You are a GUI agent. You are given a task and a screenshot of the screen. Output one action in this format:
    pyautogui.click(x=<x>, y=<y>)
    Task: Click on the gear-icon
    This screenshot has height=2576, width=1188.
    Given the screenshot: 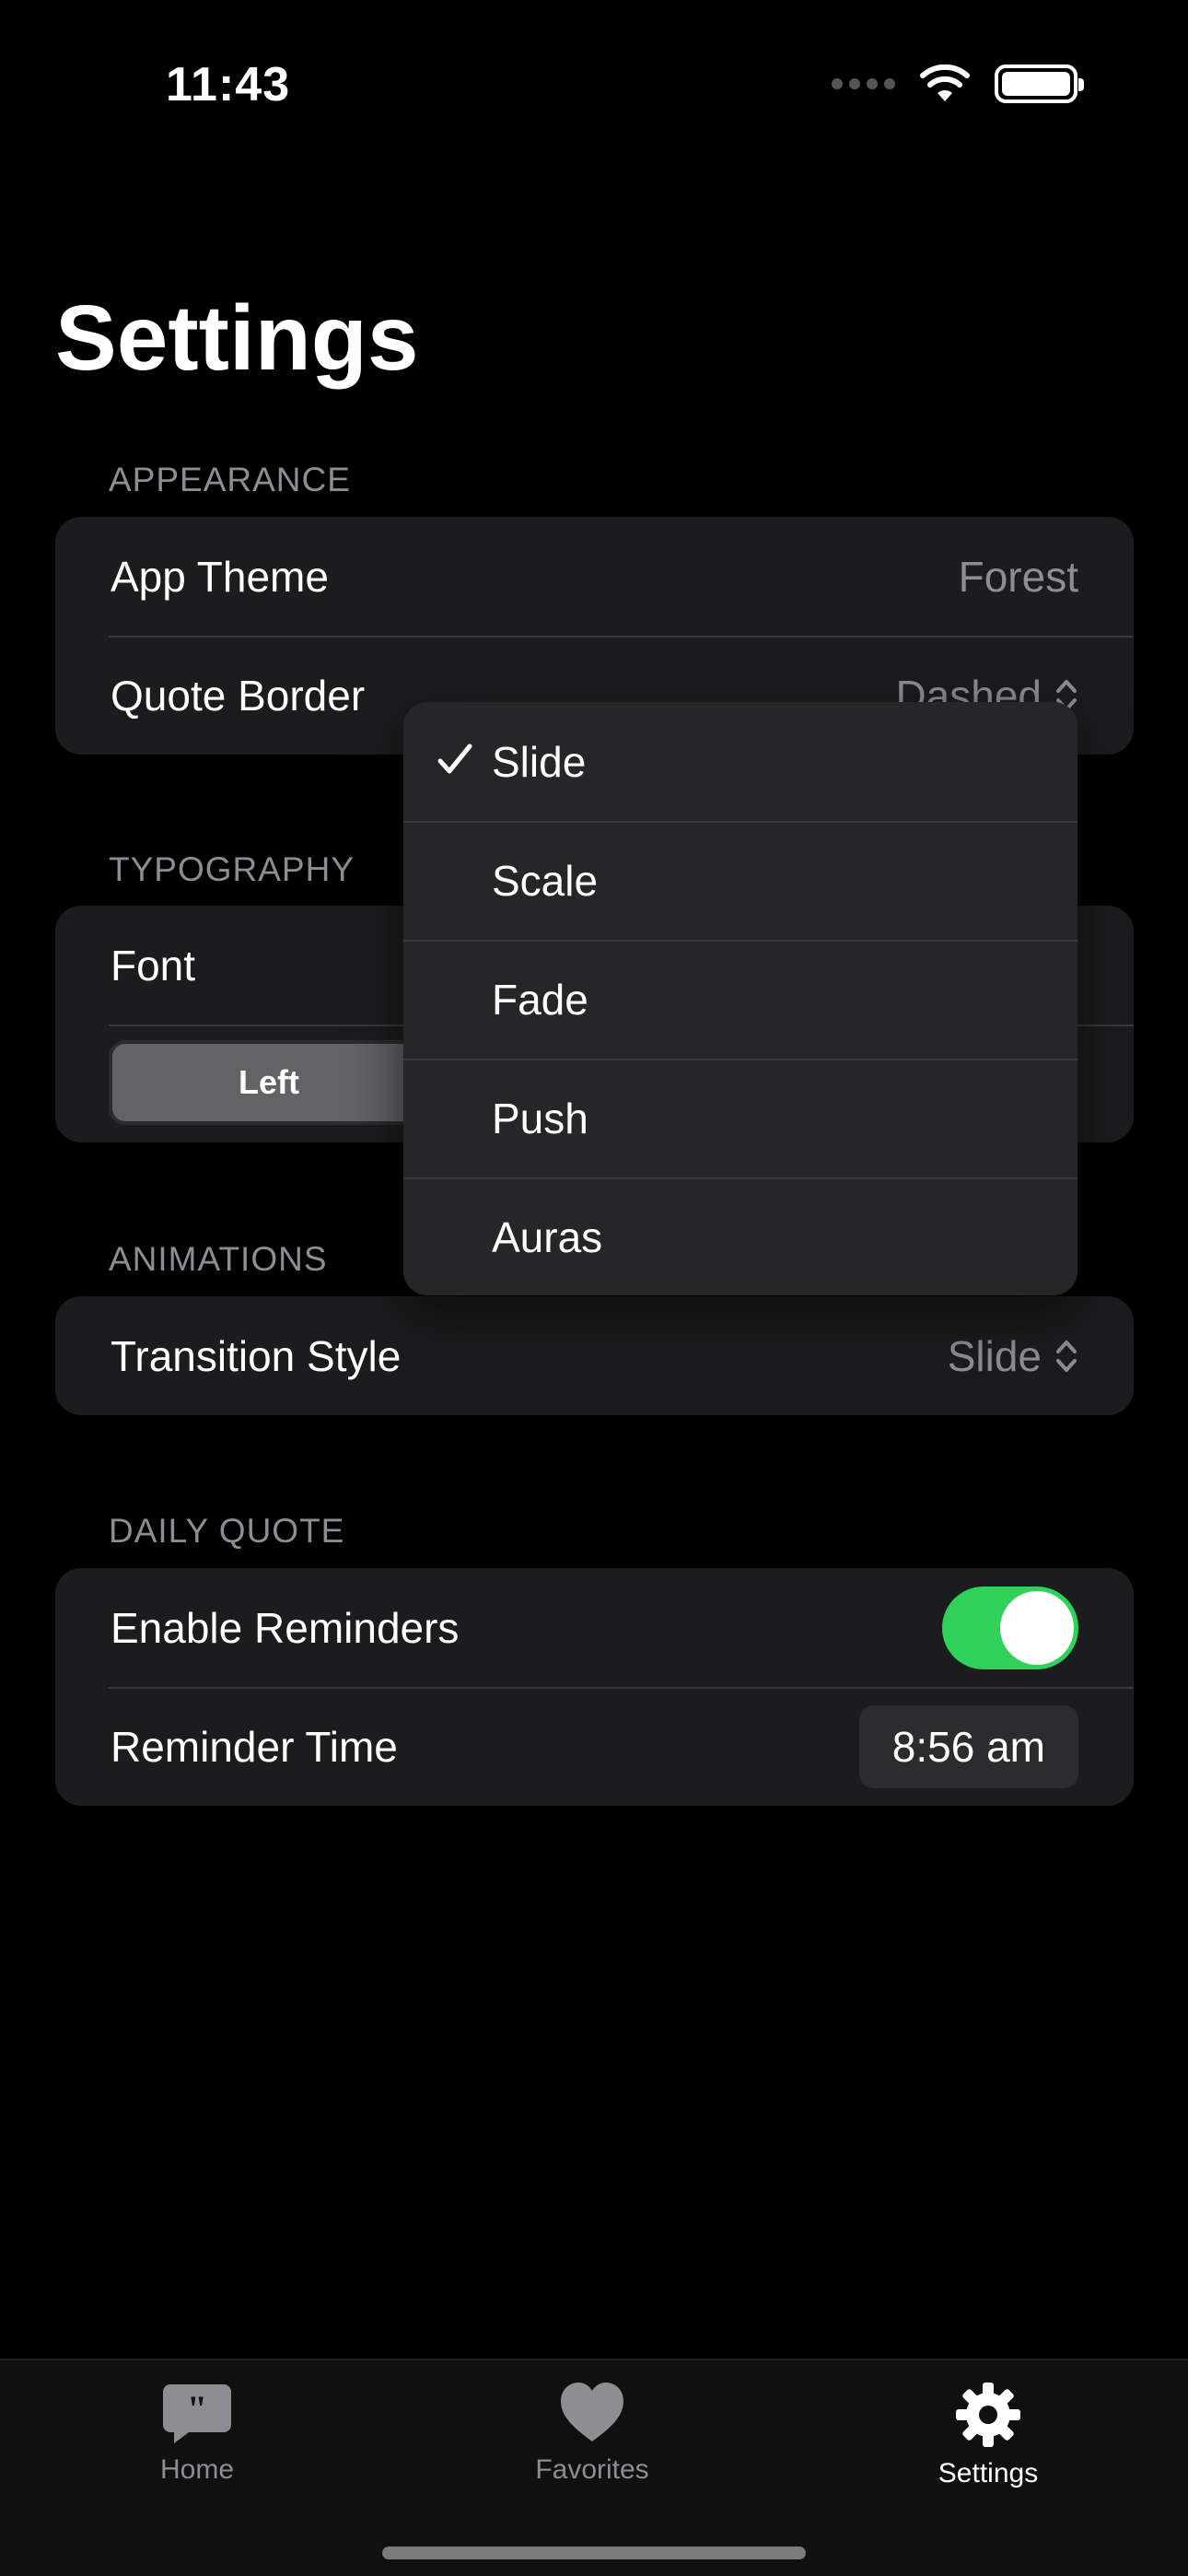 What is the action you would take?
    pyautogui.click(x=988, y=2415)
    